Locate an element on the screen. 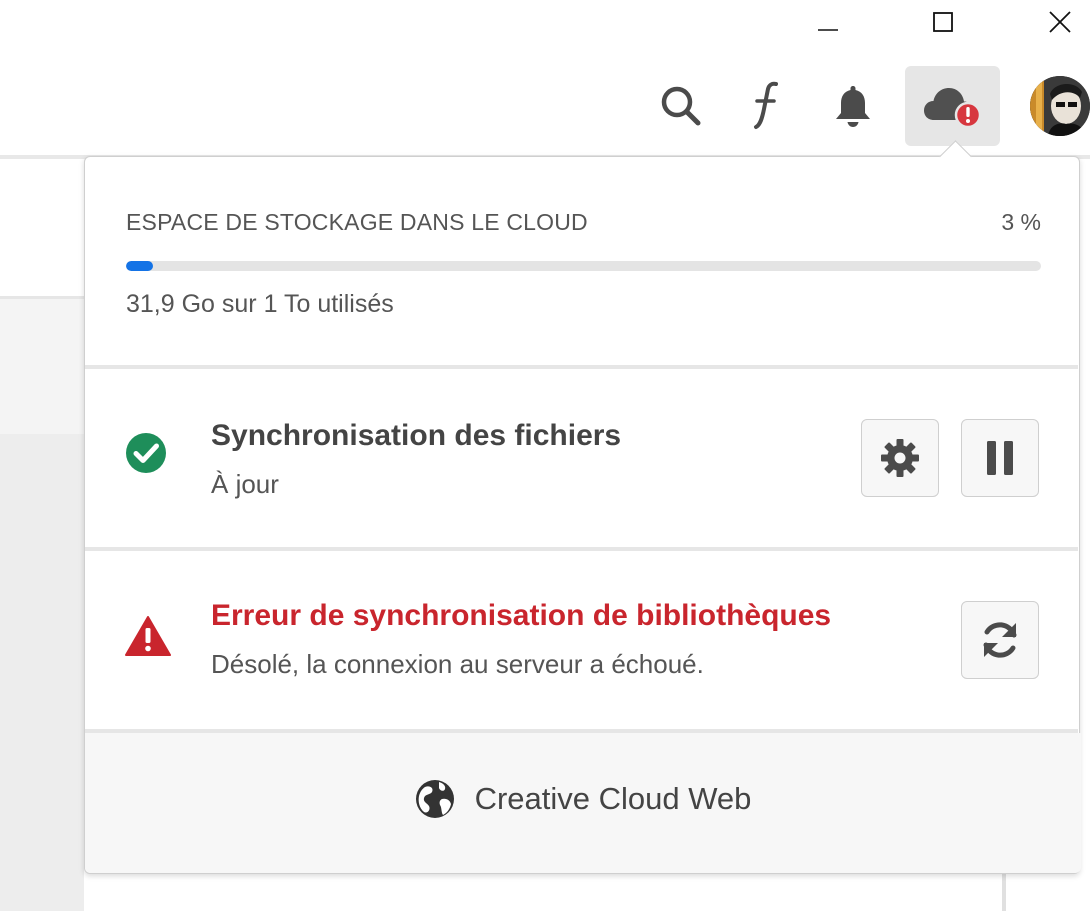 Image resolution: width=1090 pixels, height=911 pixels. fonts-button is located at coordinates (764, 106).